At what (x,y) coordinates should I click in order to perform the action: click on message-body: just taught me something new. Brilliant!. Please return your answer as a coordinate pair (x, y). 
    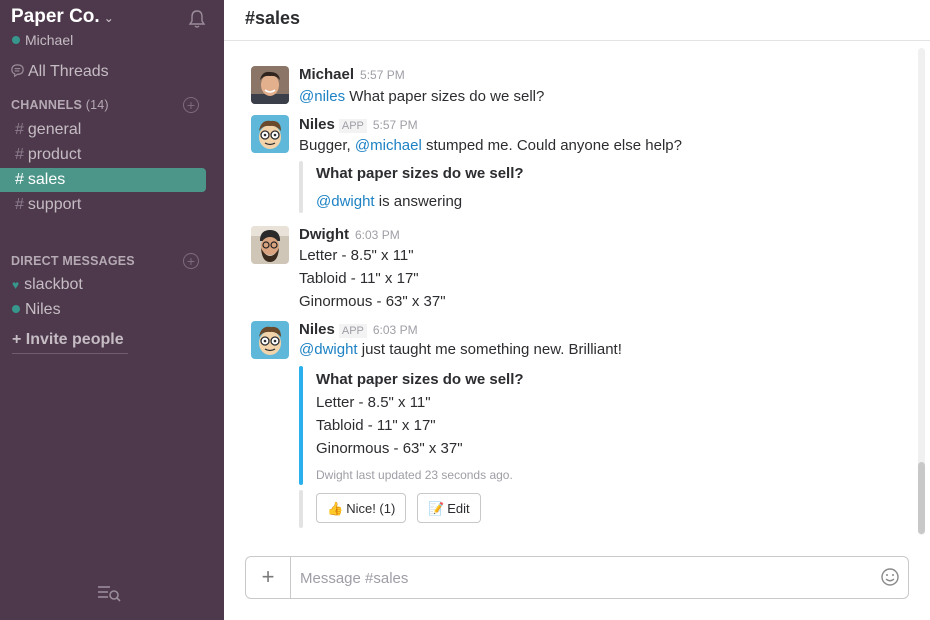
    Looking at the image, I should click on (489, 349).